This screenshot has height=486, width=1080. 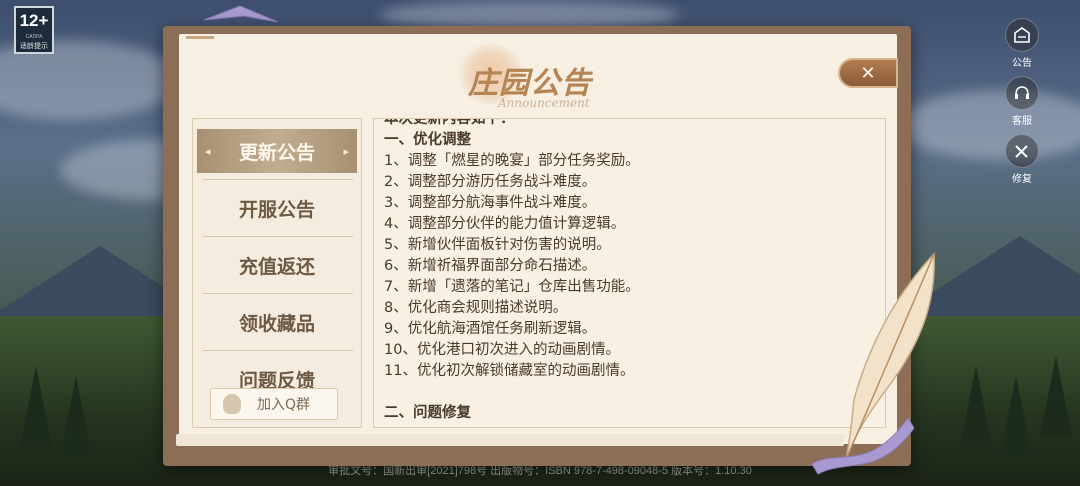 What do you see at coordinates (34, 46) in the screenshot?
I see `age-rating-tip: 适龄提示` at bounding box center [34, 46].